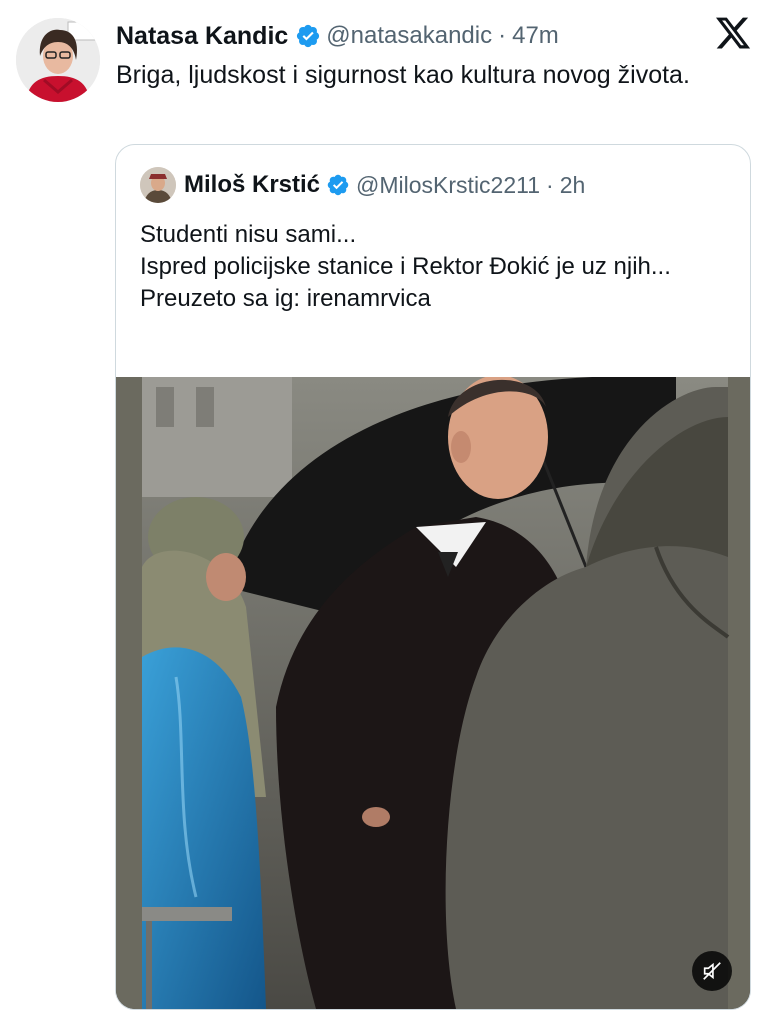  Describe the element at coordinates (158, 185) in the screenshot. I see `quoted-author-avatar` at that location.